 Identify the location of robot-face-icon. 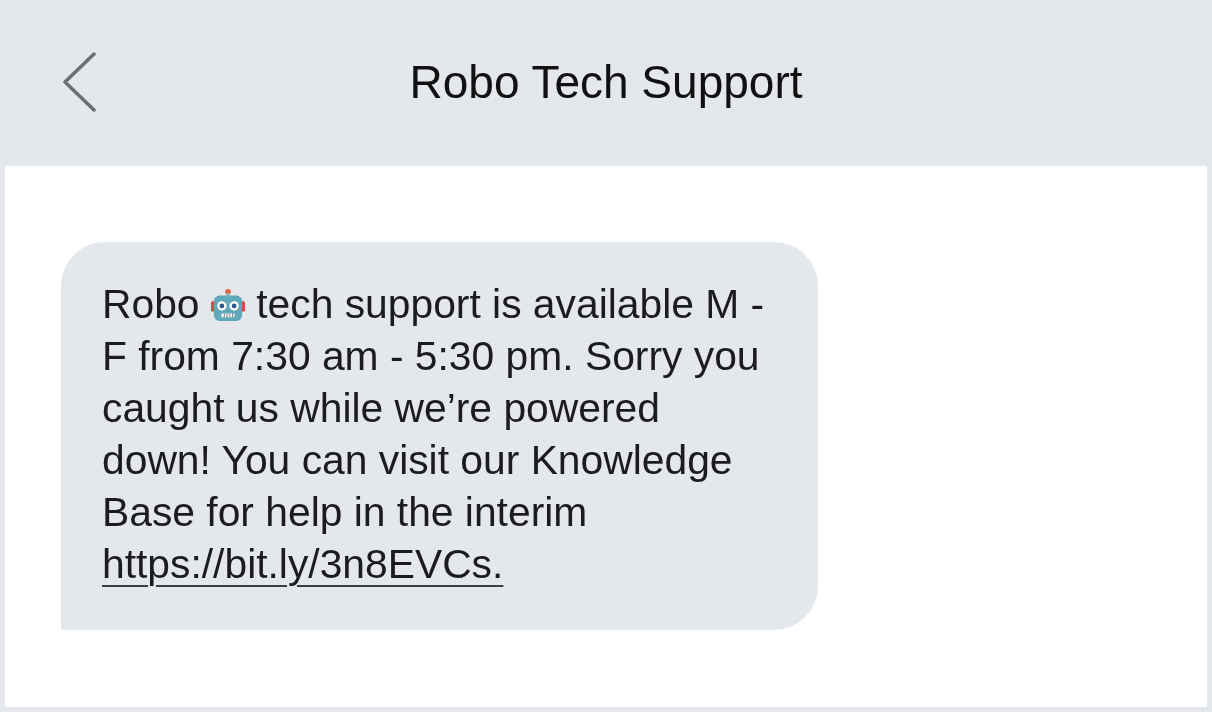
(227, 305).